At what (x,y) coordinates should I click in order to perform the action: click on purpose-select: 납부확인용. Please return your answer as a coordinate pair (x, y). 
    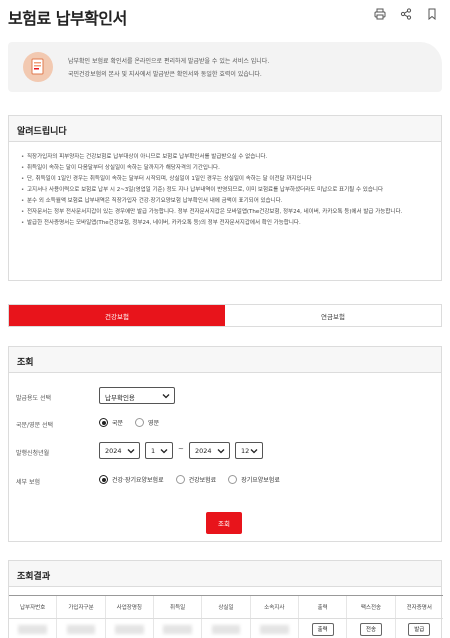
    Looking at the image, I should click on (137, 395).